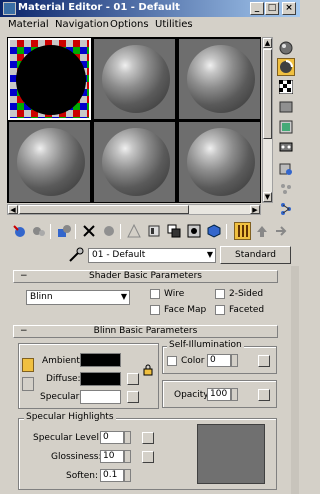 The width and height of the screenshot is (320, 494). What do you see at coordinates (63, 231) in the screenshot?
I see `assign-to-selection-icon` at bounding box center [63, 231].